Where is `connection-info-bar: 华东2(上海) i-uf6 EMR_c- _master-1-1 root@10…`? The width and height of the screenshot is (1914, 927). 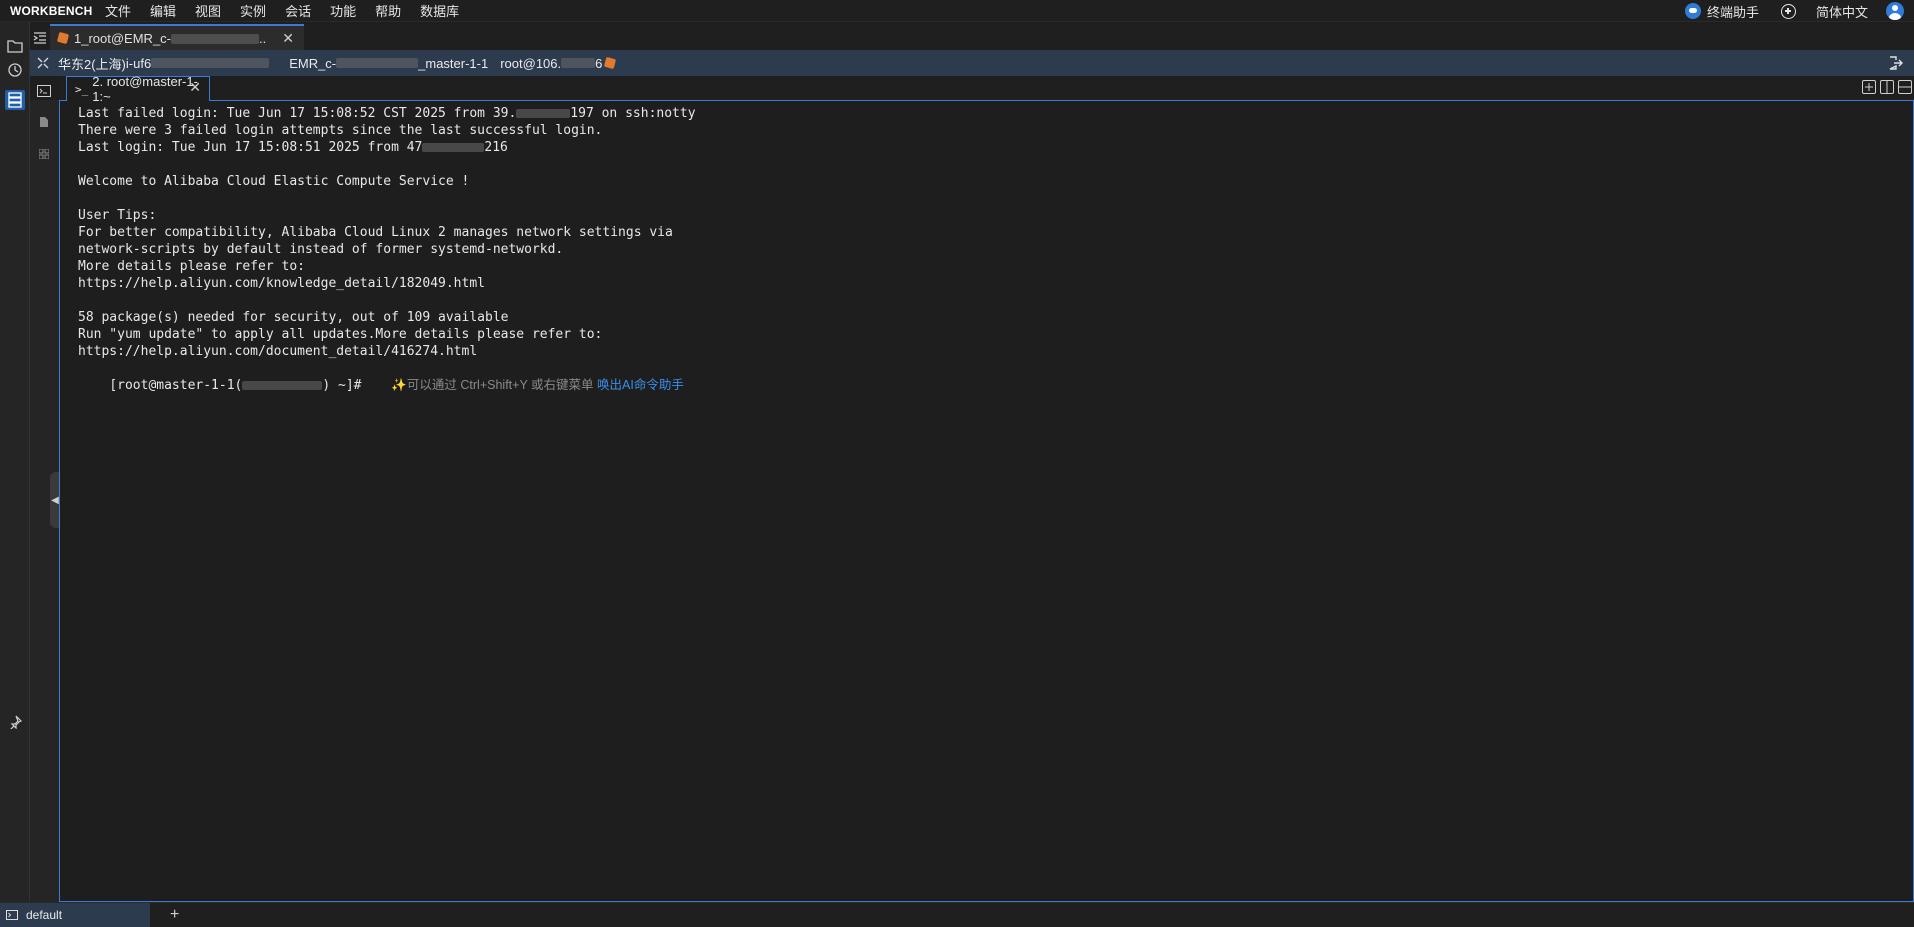 connection-info-bar: 华东2(上海) i-uf6 EMR_c- _master-1-1 root@10… is located at coordinates (972, 63).